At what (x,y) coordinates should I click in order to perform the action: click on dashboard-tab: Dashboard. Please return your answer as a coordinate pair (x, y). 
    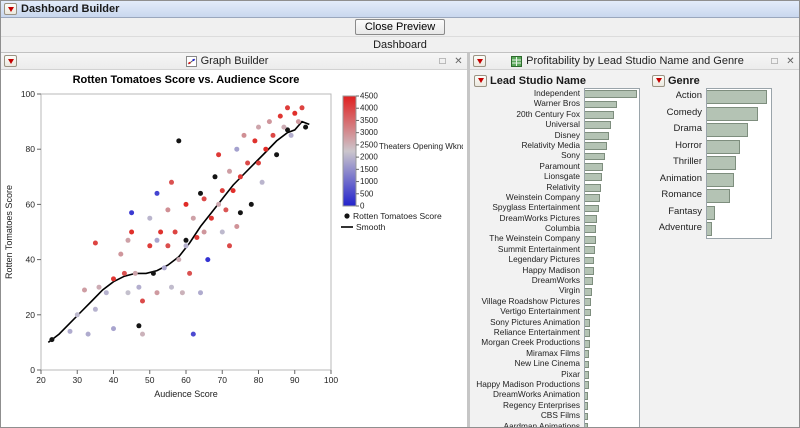
    Looking at the image, I should click on (400, 45).